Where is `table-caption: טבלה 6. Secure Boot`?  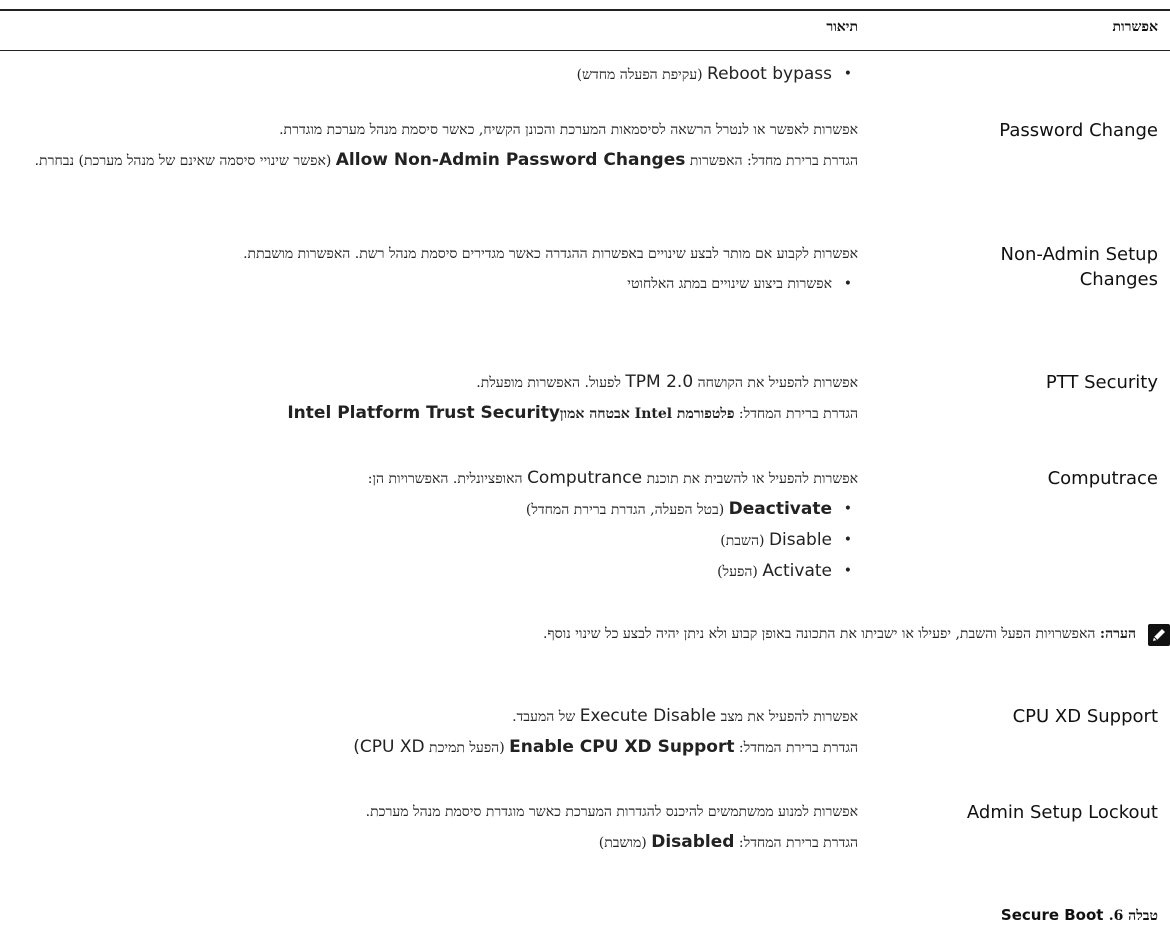 table-caption: טבלה 6. Secure Boot is located at coordinates (1079, 915).